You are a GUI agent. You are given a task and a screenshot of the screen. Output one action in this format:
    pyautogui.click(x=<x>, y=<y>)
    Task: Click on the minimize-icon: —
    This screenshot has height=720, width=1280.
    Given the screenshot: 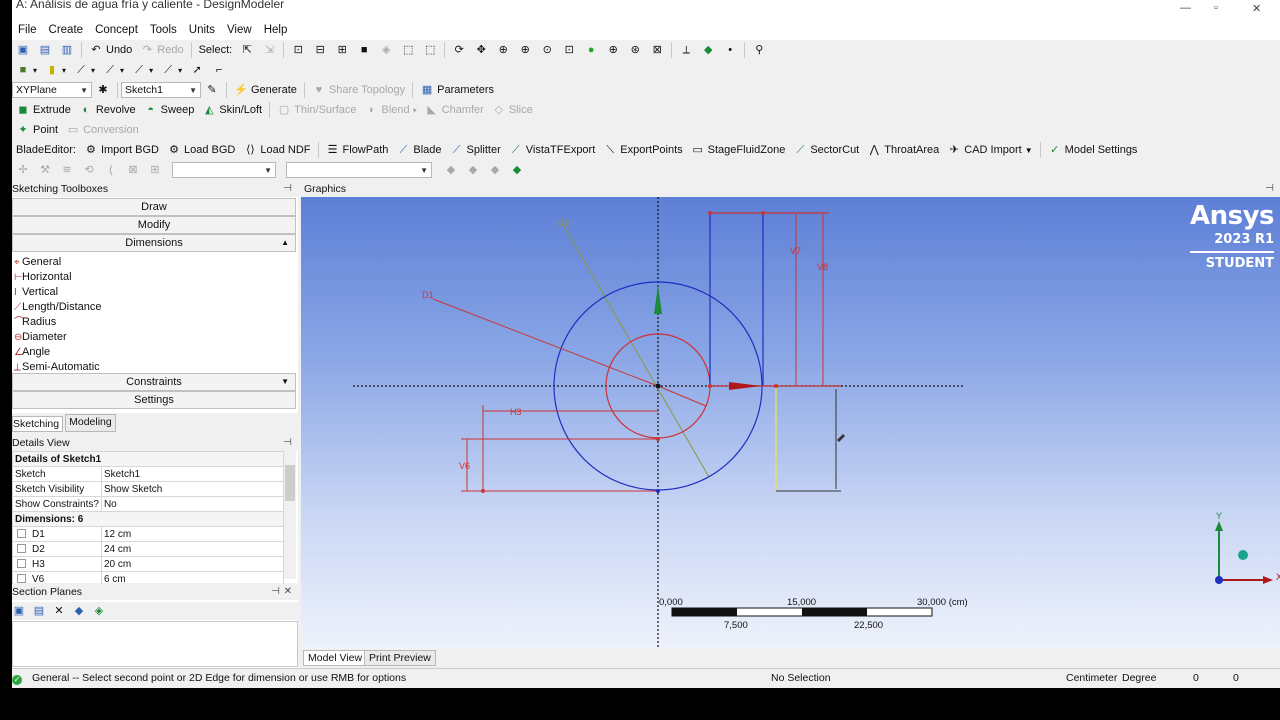 What is the action you would take?
    pyautogui.click(x=1185, y=8)
    